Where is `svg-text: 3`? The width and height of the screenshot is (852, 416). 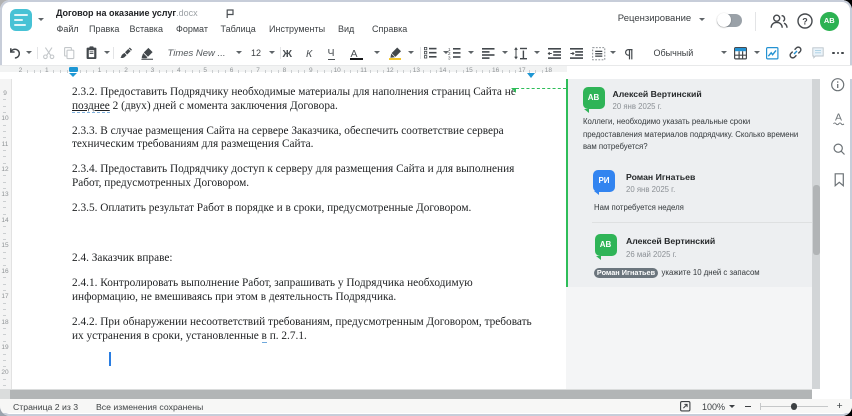 svg-text: 3 is located at coordinates (449, 57).